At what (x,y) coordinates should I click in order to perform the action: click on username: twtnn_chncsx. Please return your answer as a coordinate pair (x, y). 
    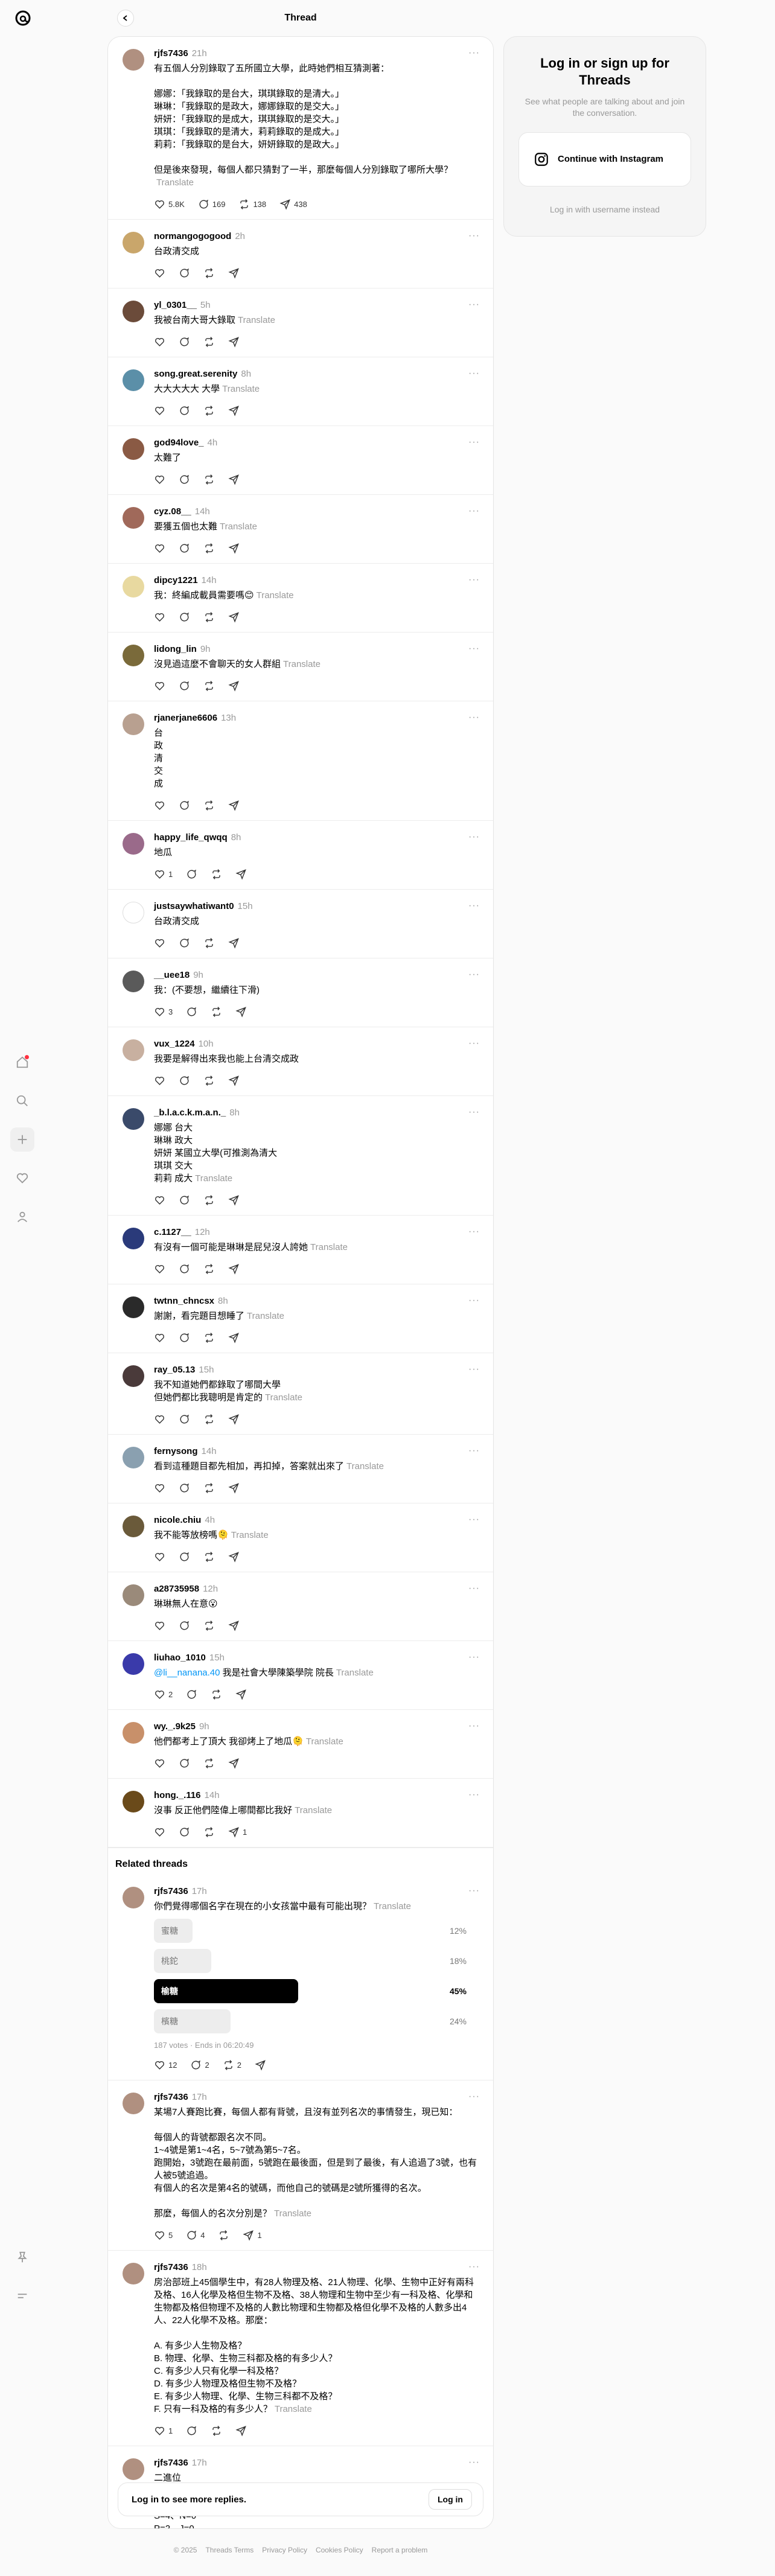
    Looking at the image, I should click on (184, 1301).